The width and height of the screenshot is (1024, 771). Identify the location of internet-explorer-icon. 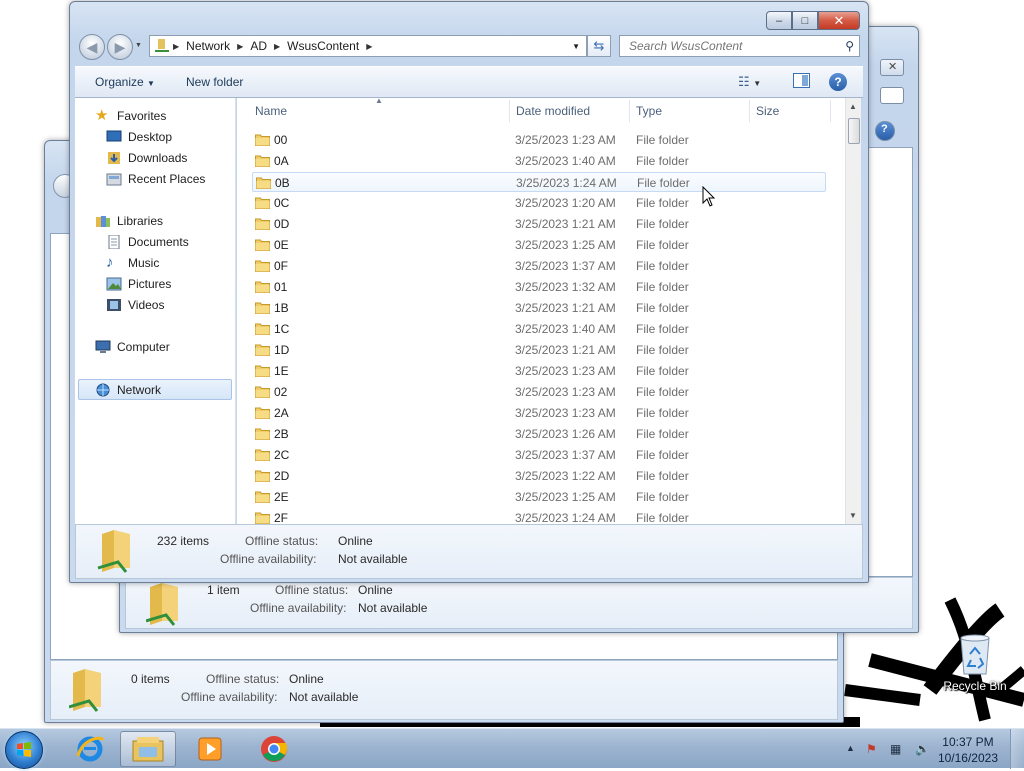
(90, 749).